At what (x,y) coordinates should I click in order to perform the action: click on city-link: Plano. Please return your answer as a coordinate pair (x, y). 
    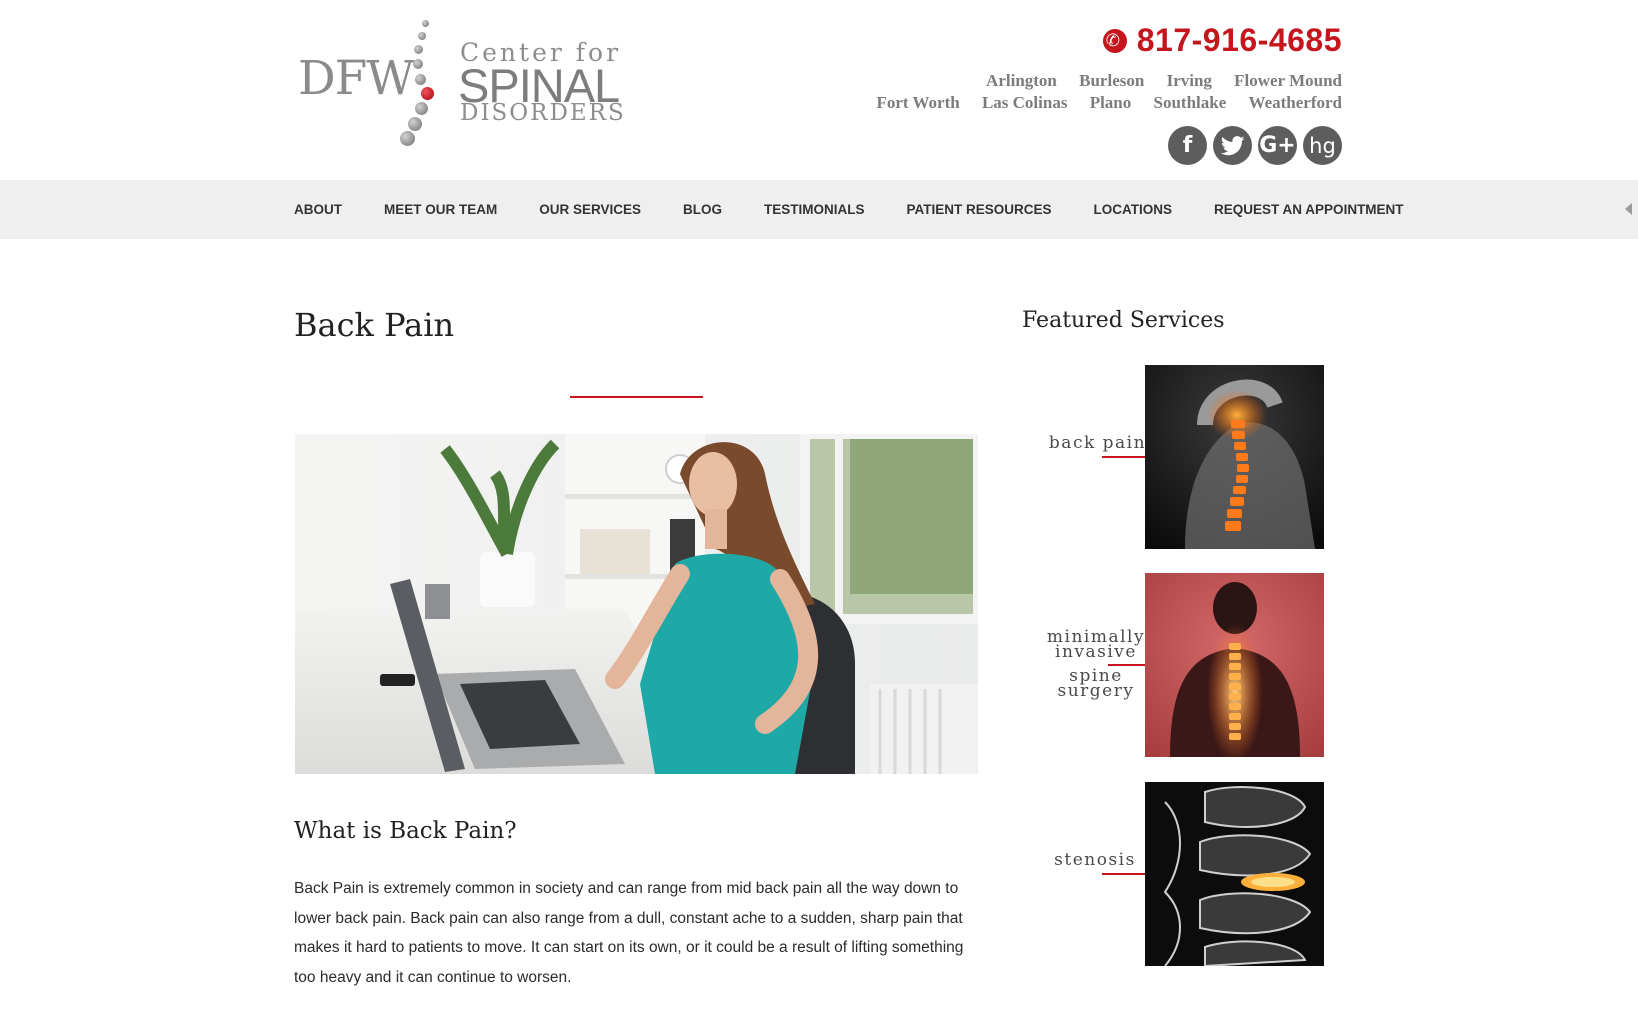
    Looking at the image, I should click on (1111, 102).